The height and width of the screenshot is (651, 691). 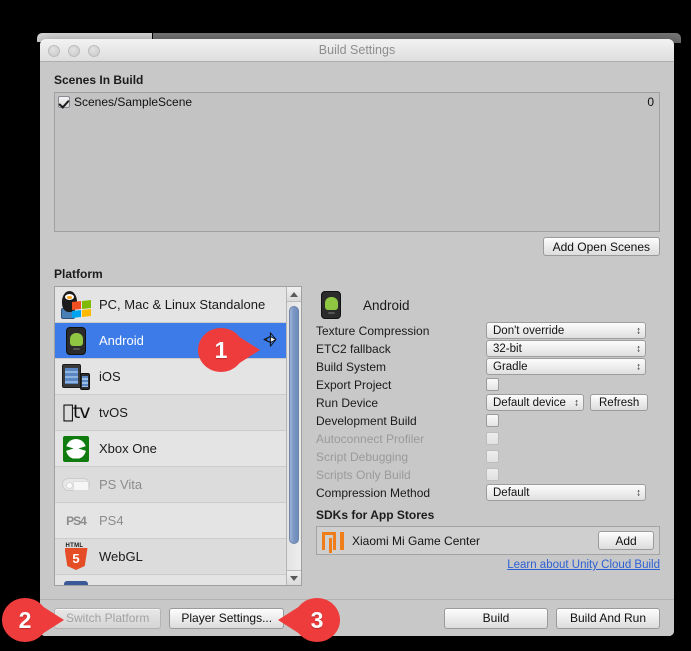 I want to click on platform-label-facebook: Facebook, so click(x=127, y=585).